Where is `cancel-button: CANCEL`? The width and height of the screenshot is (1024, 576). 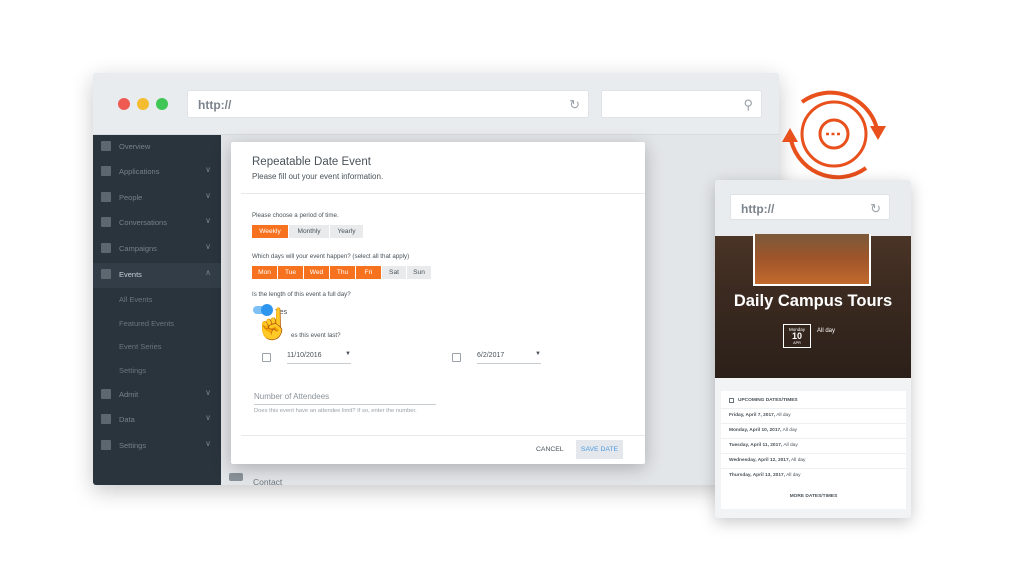 cancel-button: CANCEL is located at coordinates (550, 449).